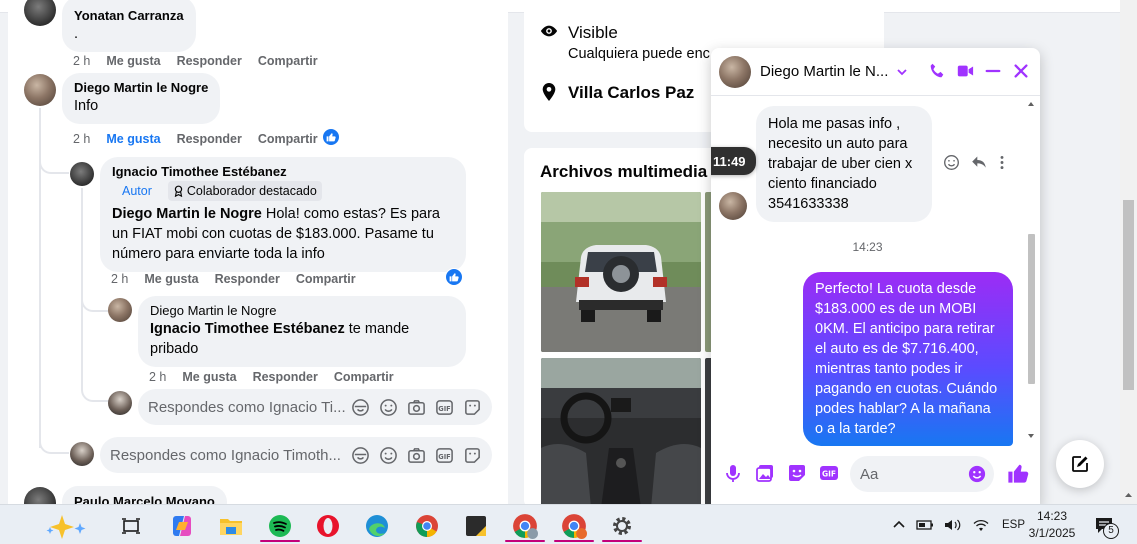 The image size is (1137, 544). I want to click on wifi-icon, so click(981, 525).